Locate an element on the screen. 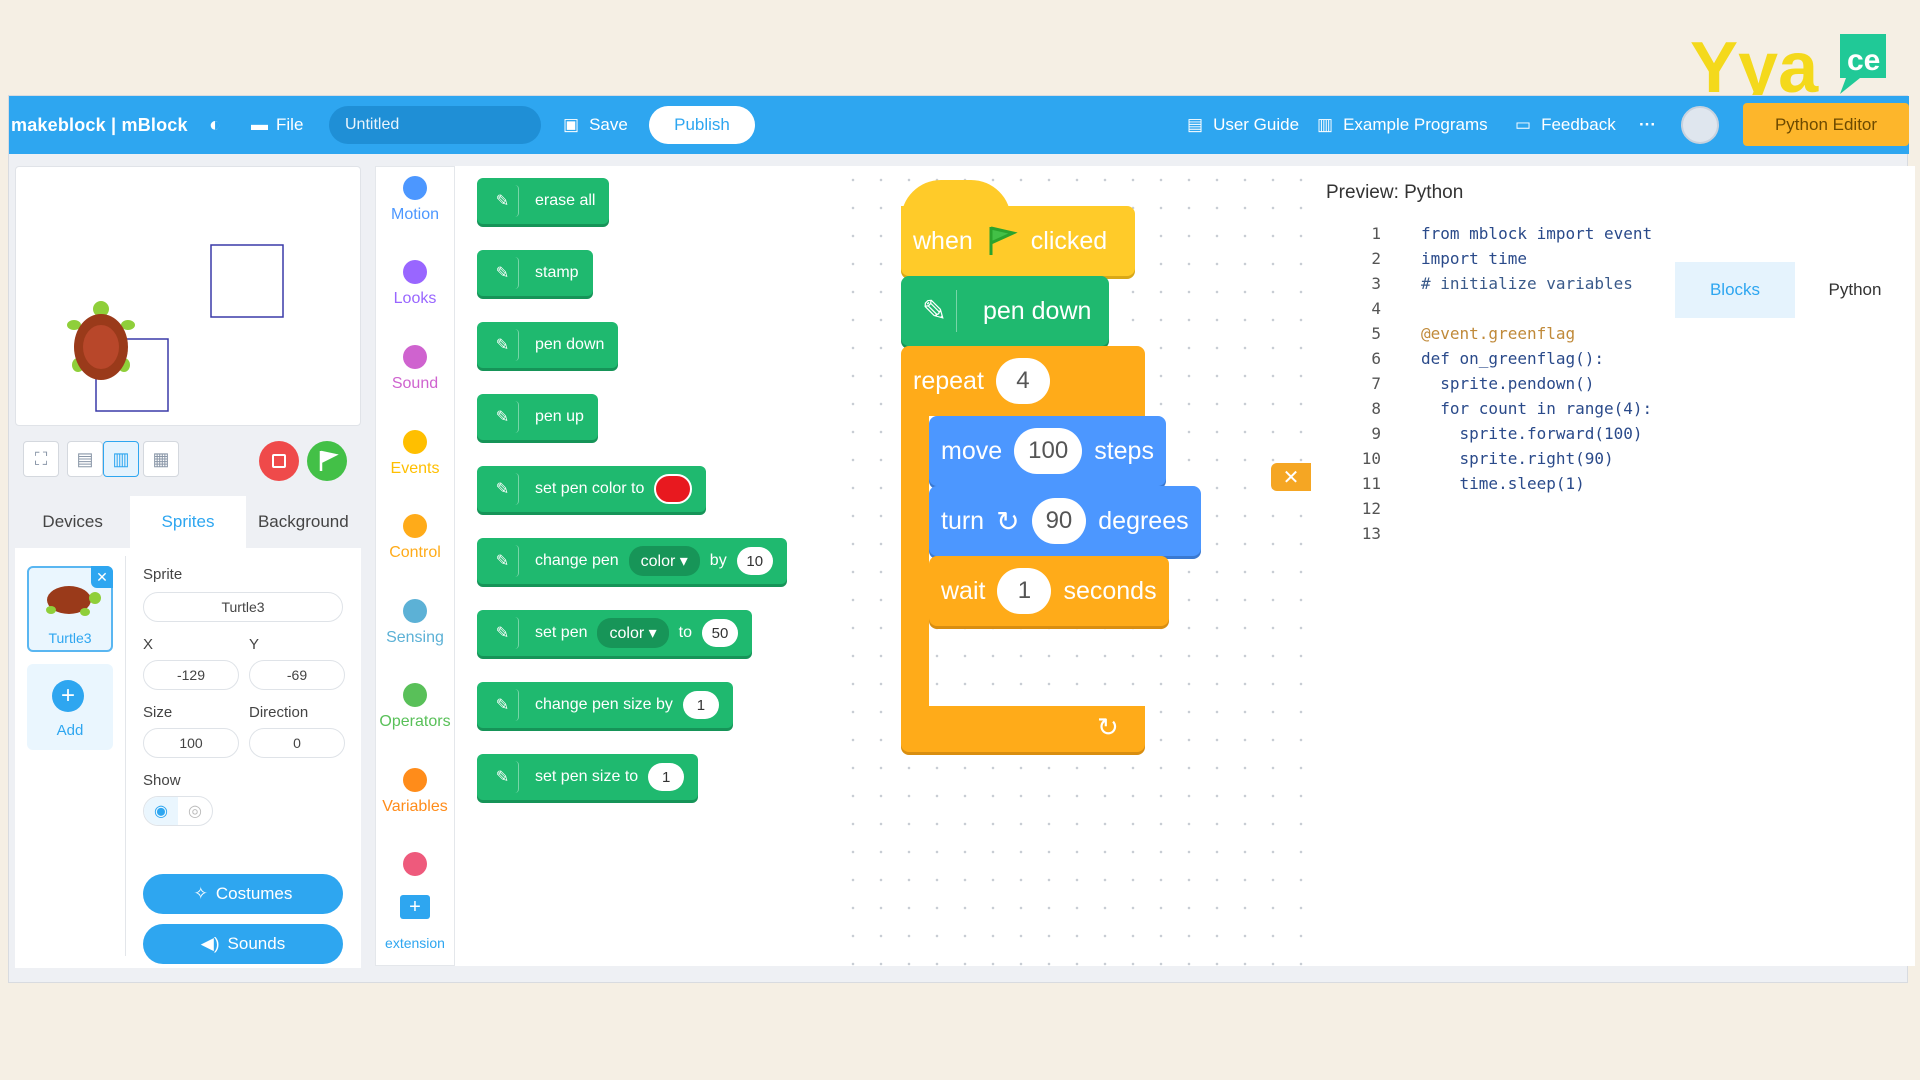  more-menu: ··· is located at coordinates (1647, 125).